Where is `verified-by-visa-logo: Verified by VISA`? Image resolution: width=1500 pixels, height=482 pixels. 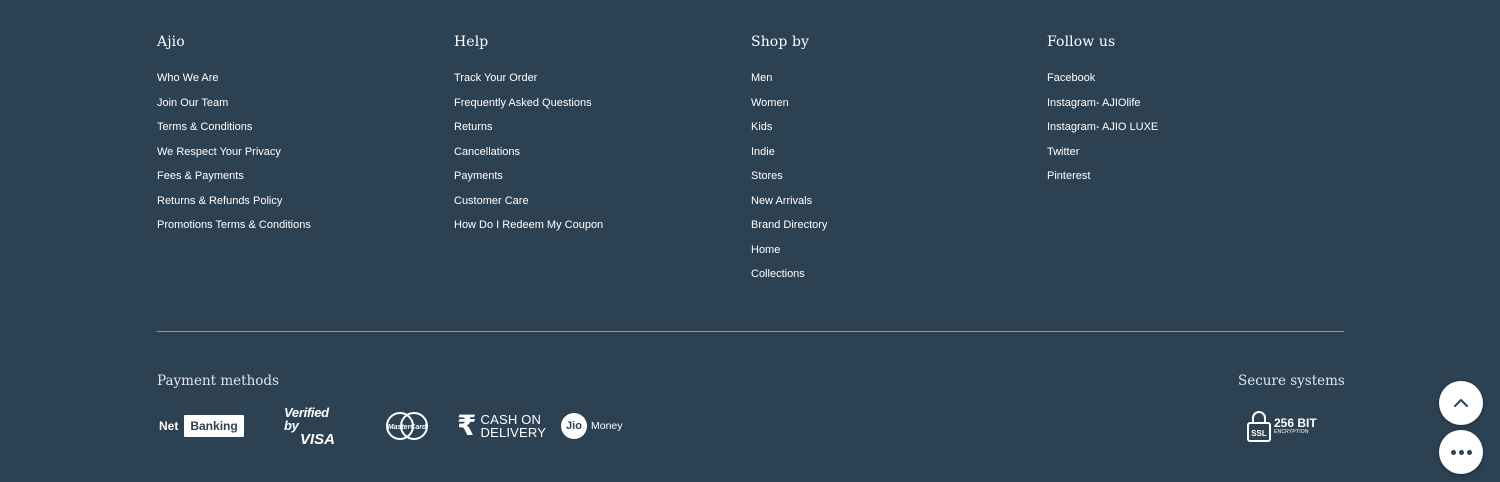 verified-by-visa-logo: Verified by VISA is located at coordinates (310, 426).